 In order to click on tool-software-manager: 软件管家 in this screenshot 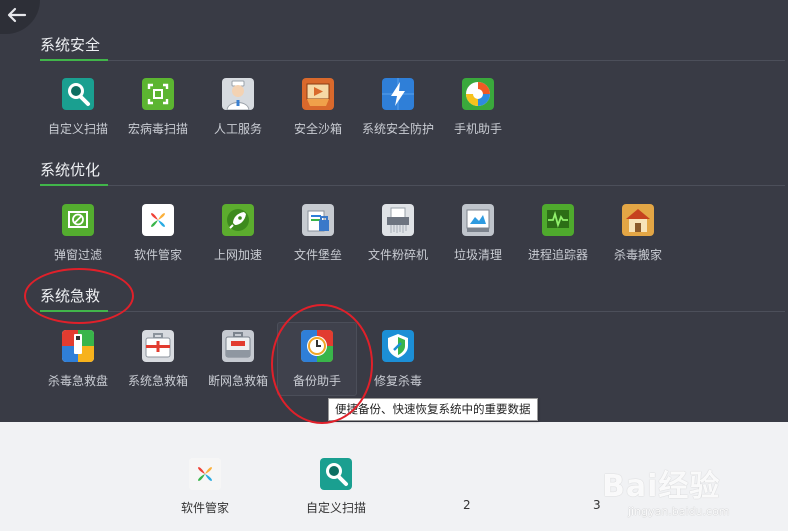, I will do `click(158, 233)`.